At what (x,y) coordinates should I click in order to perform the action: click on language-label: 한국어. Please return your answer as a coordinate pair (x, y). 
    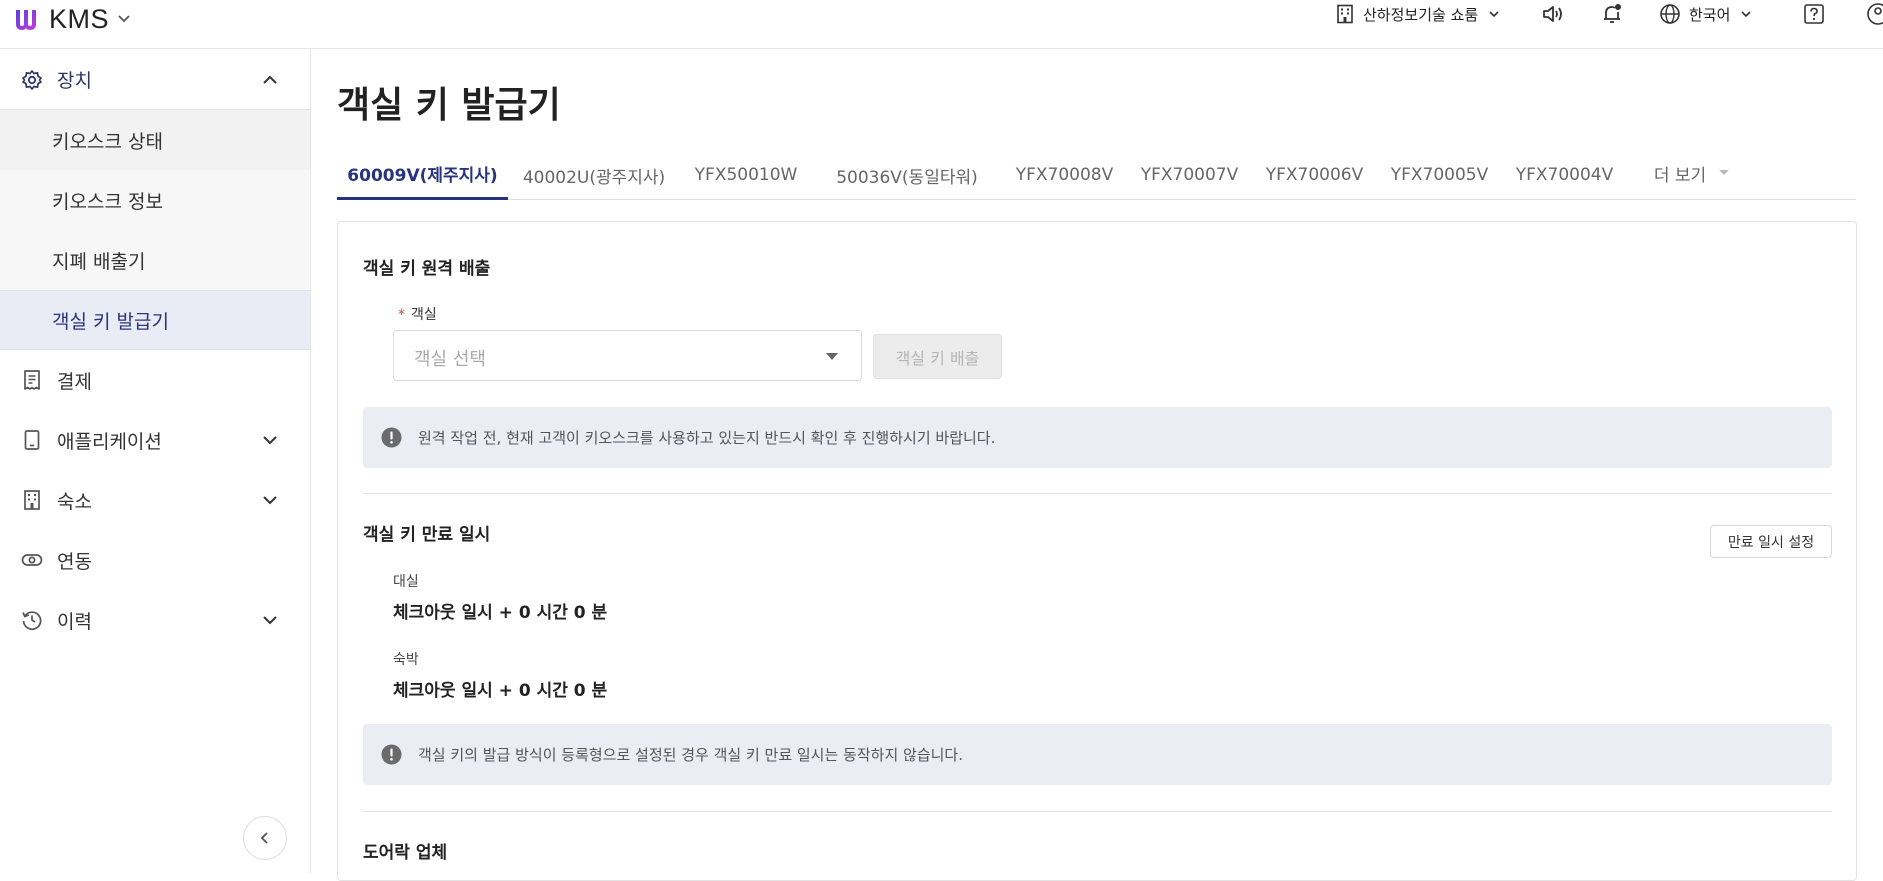
    Looking at the image, I should click on (1710, 14).